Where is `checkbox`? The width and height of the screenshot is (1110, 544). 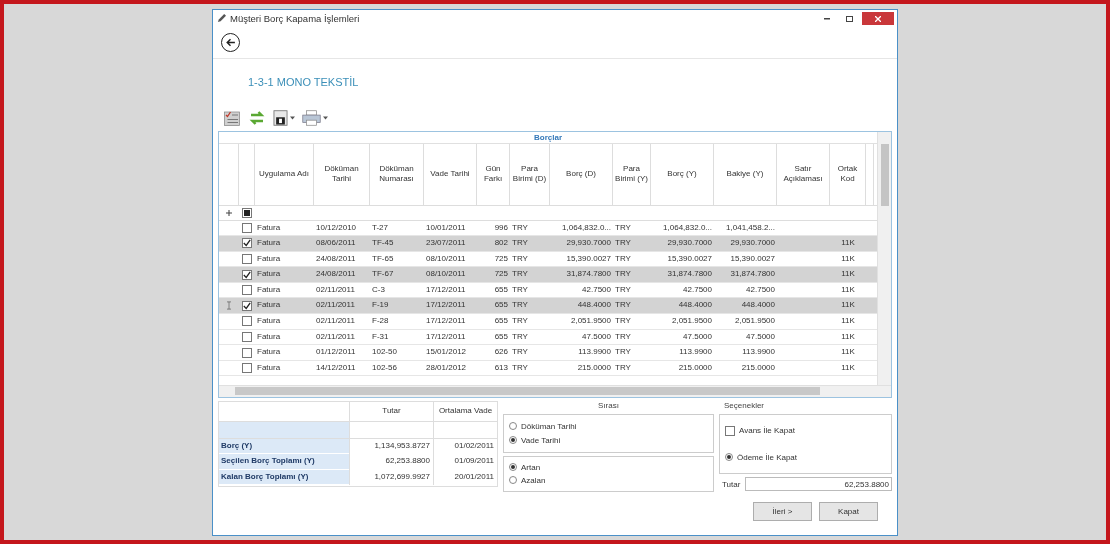 checkbox is located at coordinates (730, 430).